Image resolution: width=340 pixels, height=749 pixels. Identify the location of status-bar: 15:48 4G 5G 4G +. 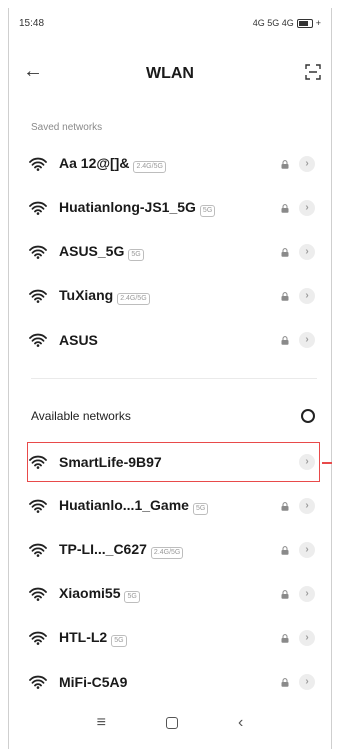
(170, 23).